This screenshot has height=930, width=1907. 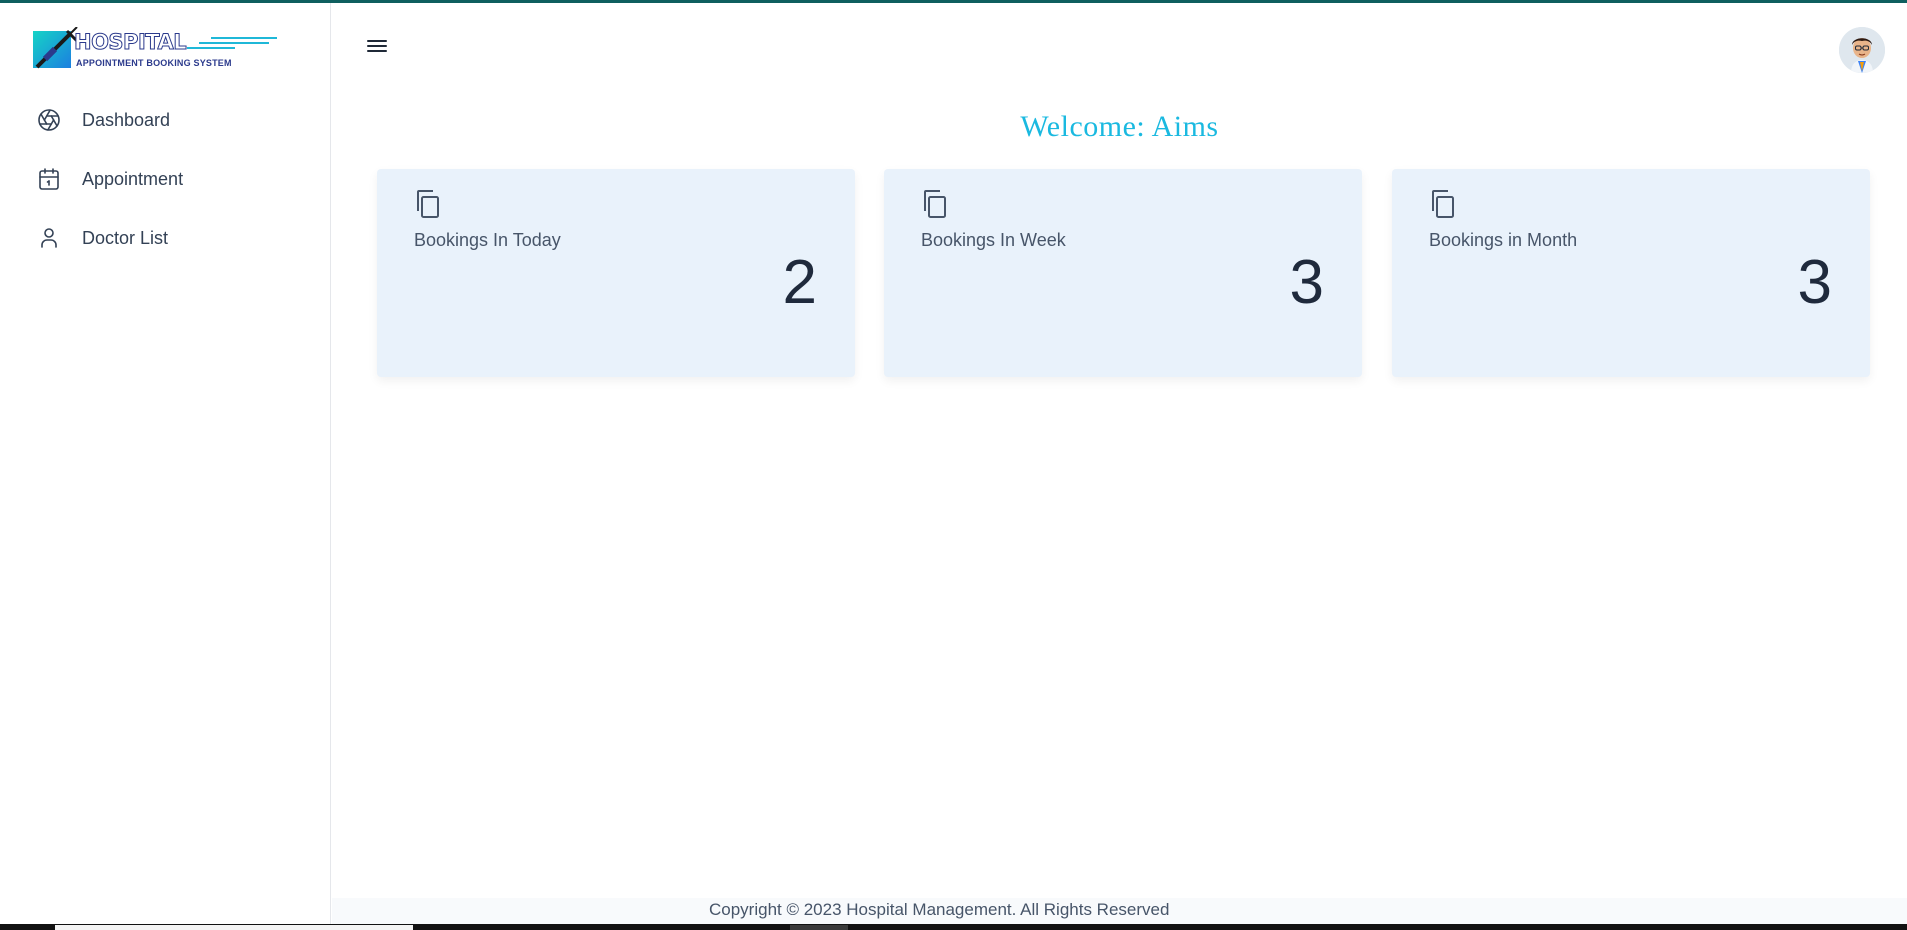 I want to click on taskbar-strip, so click(x=953, y=927).